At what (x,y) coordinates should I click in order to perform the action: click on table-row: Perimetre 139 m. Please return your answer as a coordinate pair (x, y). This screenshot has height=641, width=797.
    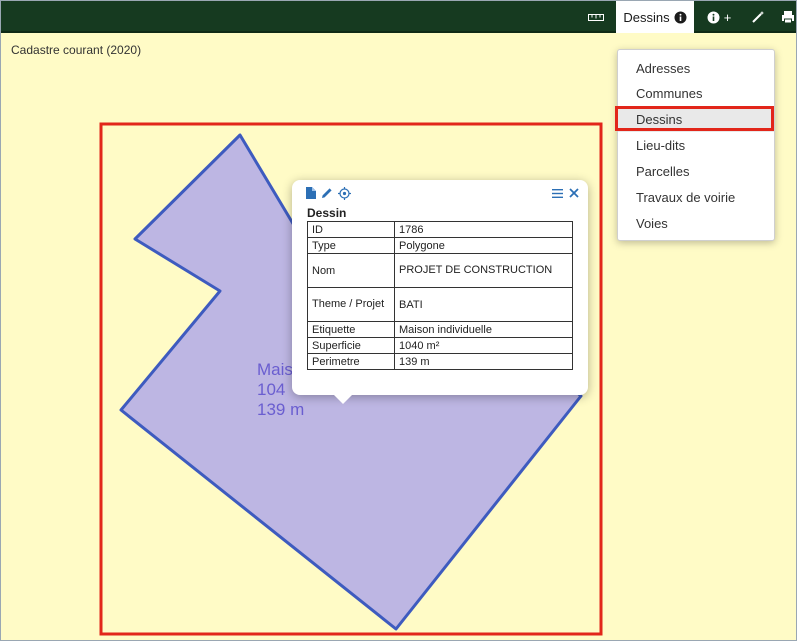
    Looking at the image, I should click on (440, 361).